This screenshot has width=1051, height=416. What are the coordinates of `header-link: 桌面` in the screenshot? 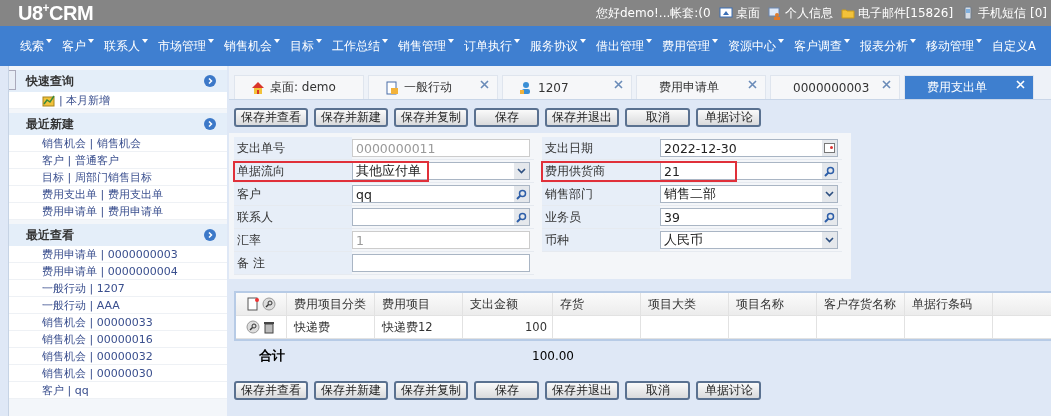 It's located at (739, 13).